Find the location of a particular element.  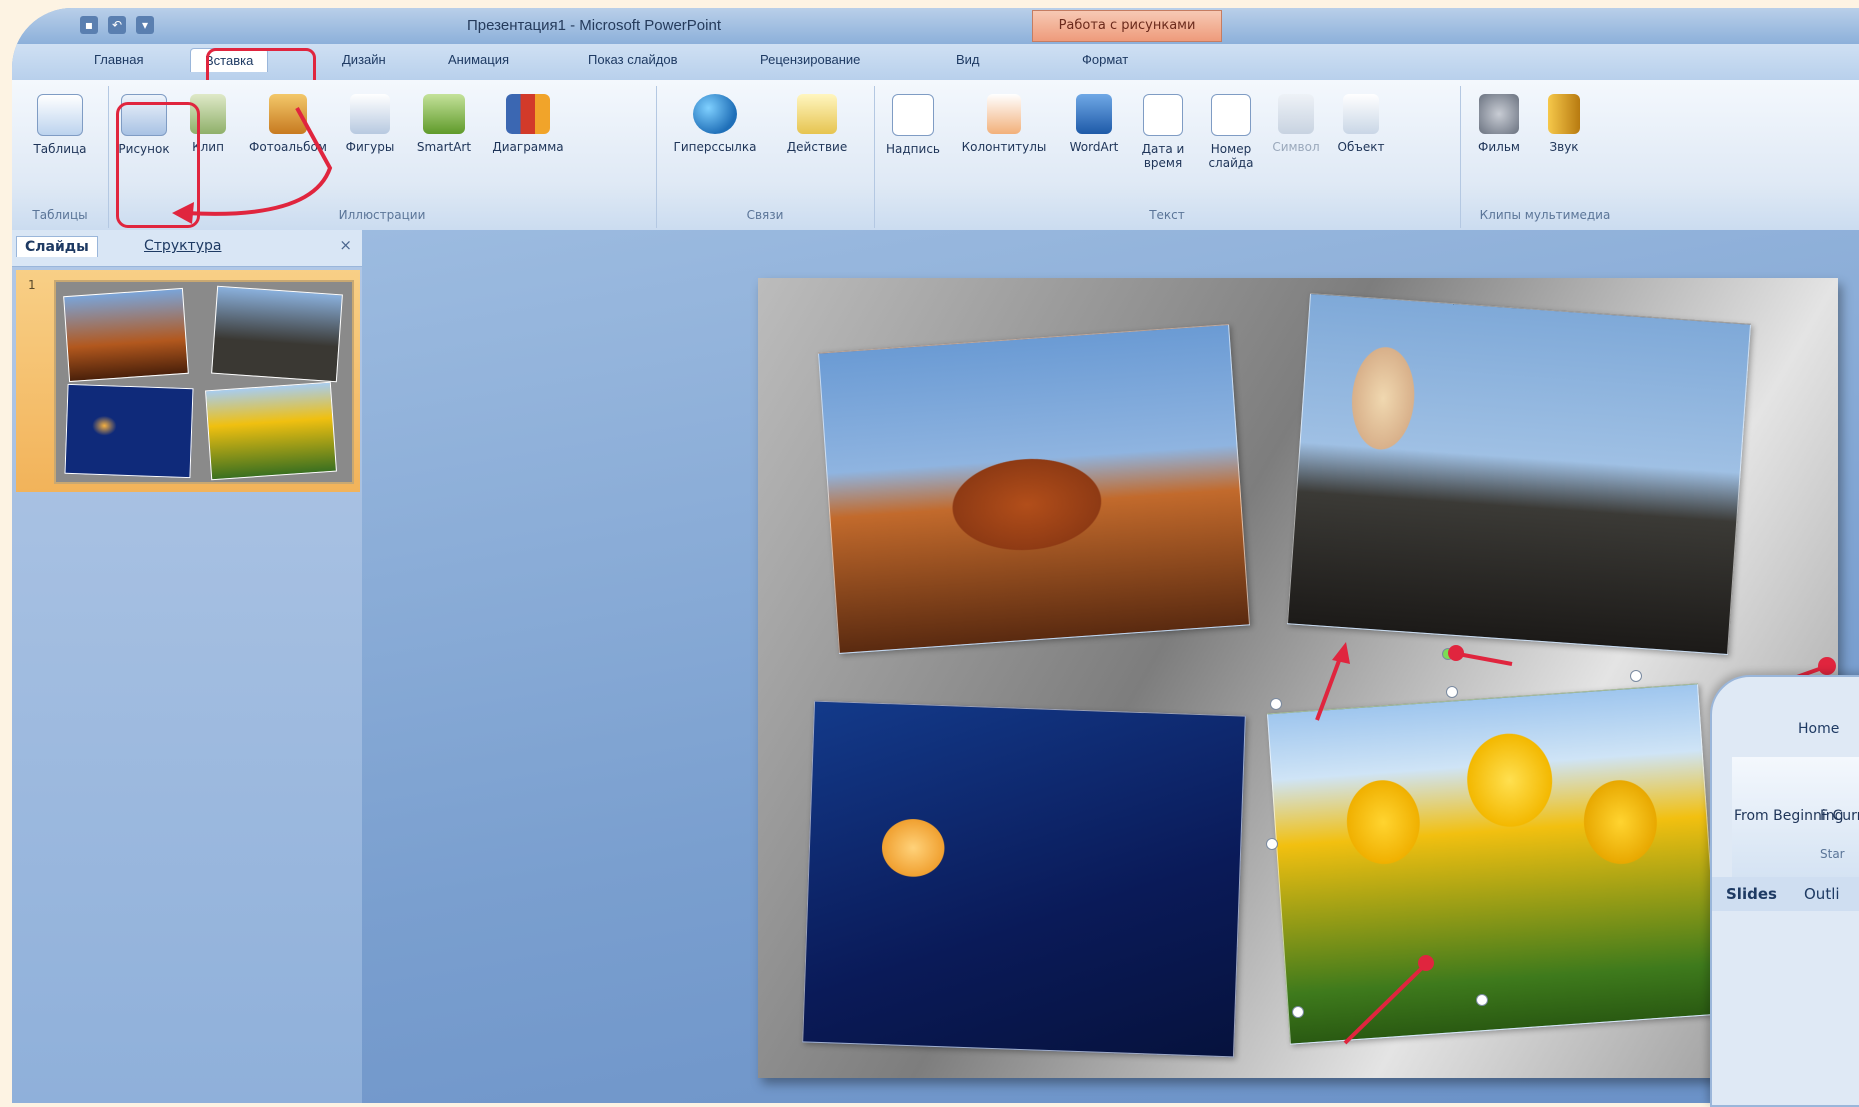

sound-button: Звук is located at coordinates (1564, 124).